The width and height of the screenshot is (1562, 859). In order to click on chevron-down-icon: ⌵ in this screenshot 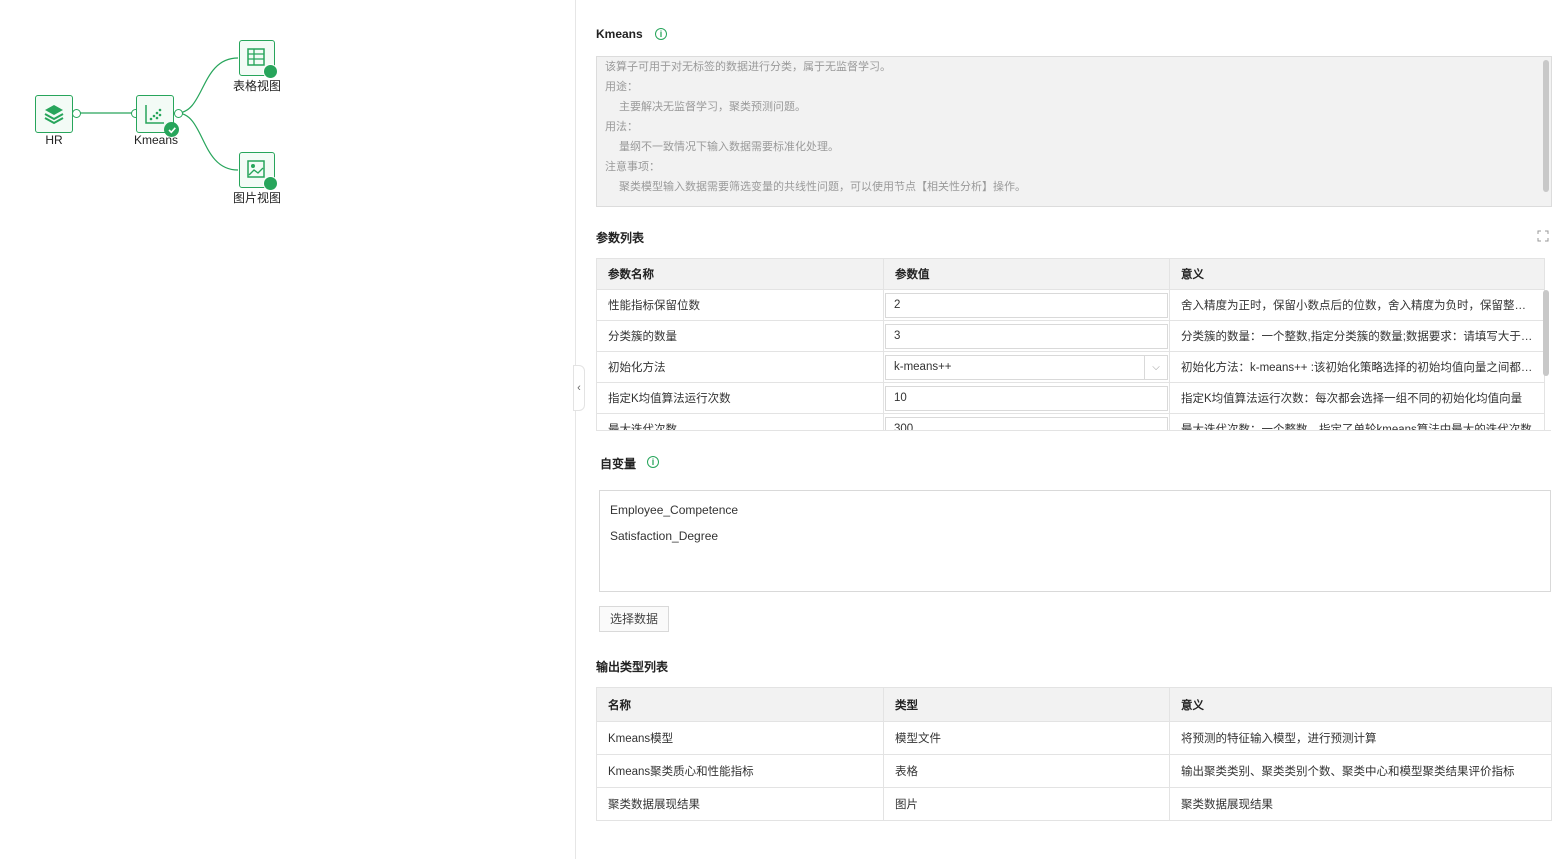, I will do `click(1155, 367)`.